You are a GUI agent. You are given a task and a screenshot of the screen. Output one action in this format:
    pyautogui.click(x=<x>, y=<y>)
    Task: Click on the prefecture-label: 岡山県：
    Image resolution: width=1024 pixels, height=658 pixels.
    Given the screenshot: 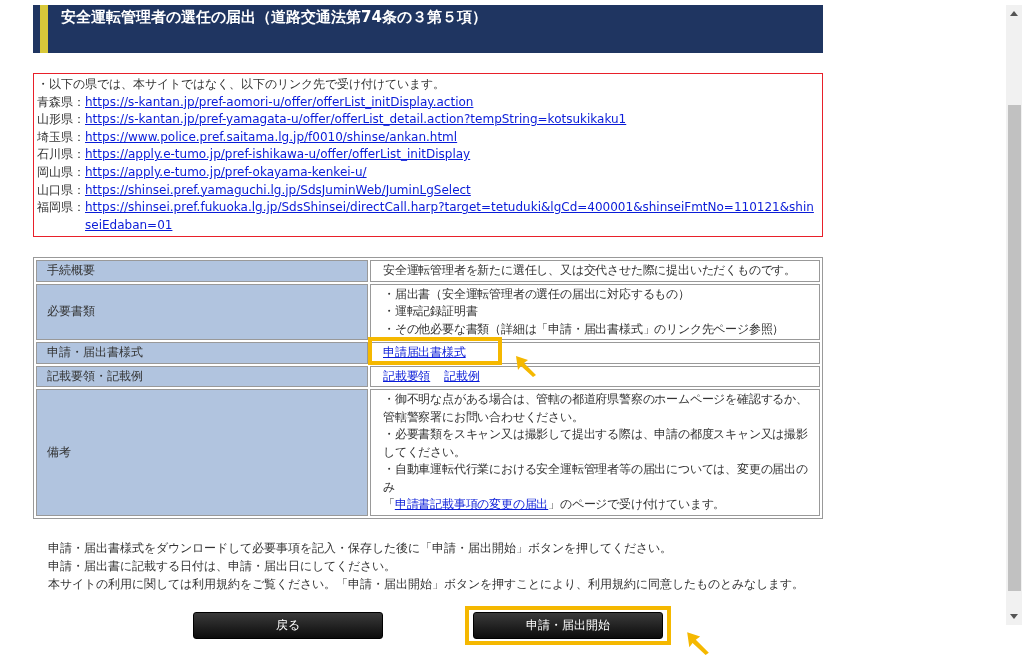 What is the action you would take?
    pyautogui.click(x=61, y=172)
    